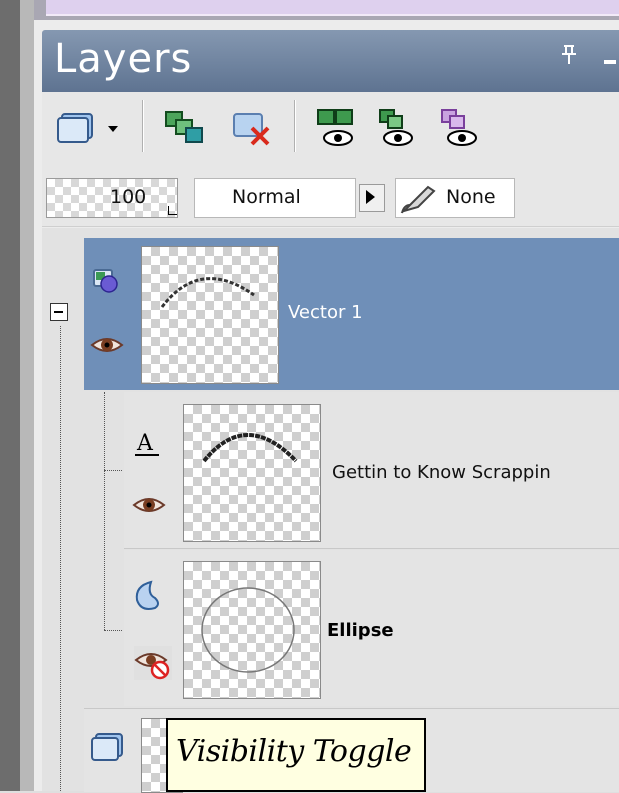  What do you see at coordinates (400, 132) in the screenshot?
I see `invert-visibility-icon` at bounding box center [400, 132].